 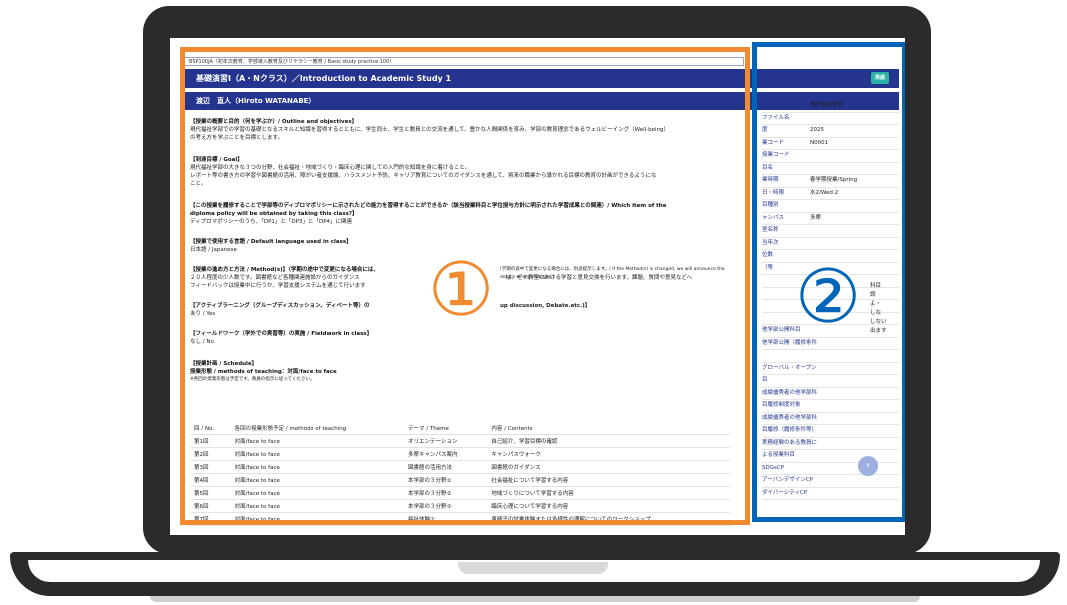 What do you see at coordinates (533, 568) in the screenshot?
I see `laptop-notch` at bounding box center [533, 568].